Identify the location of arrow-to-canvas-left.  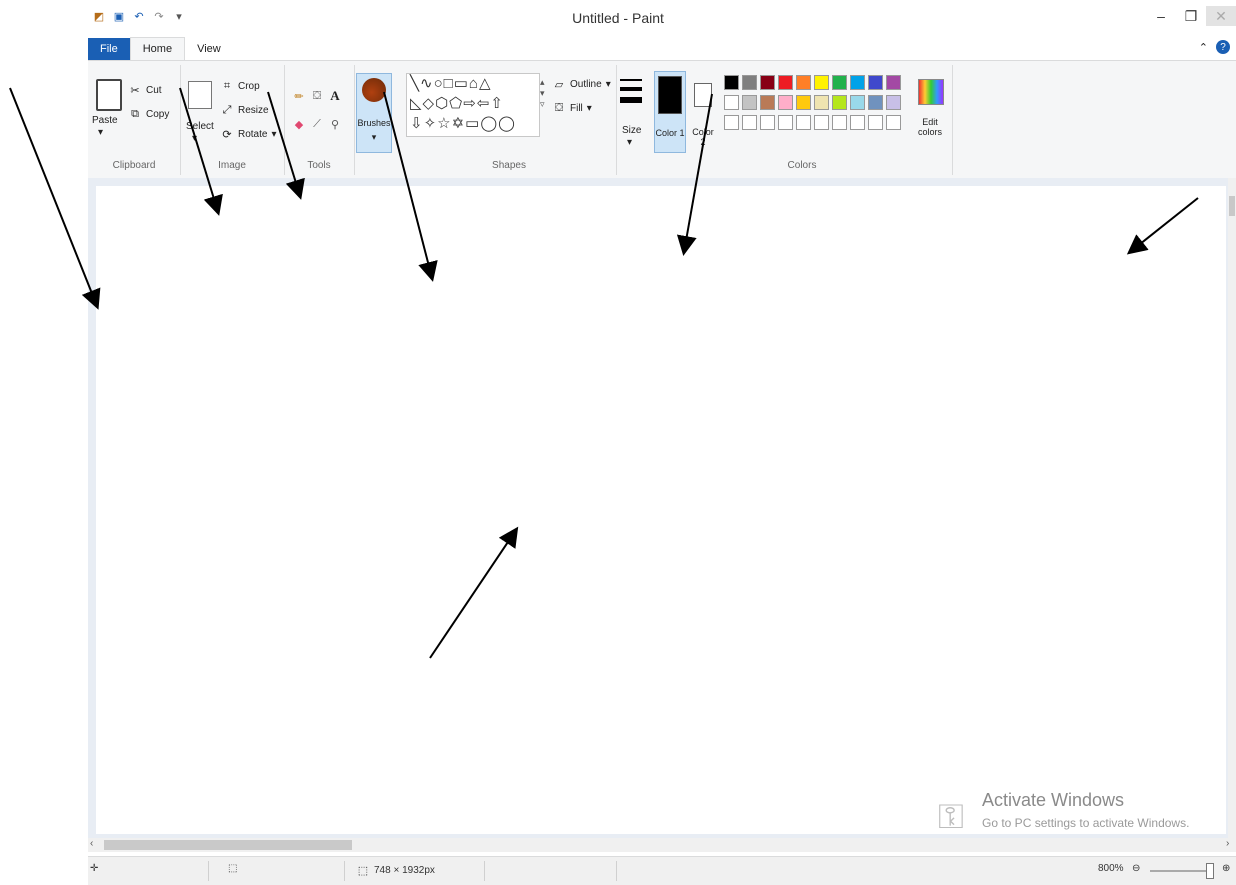
(55, 198).